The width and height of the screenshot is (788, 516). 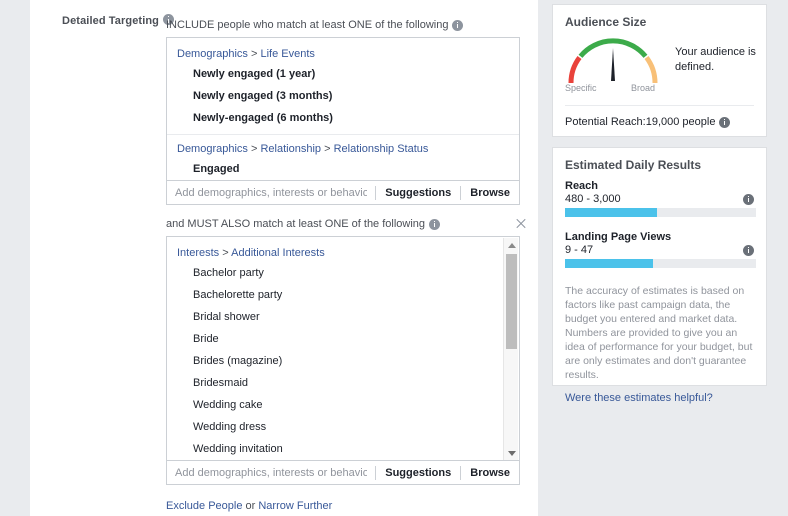 I want to click on estimate-metric-landing-page-views: Landing Page Views 9 - 47, so click(x=659, y=249).